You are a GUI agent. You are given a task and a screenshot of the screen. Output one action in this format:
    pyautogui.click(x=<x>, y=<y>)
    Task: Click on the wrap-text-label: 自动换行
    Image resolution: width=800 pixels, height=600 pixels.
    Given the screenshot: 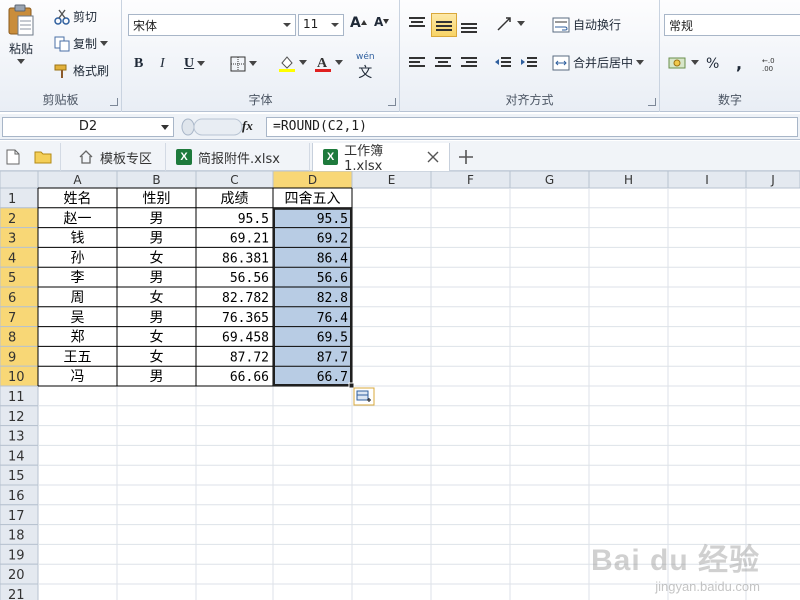 What is the action you would take?
    pyautogui.click(x=597, y=25)
    